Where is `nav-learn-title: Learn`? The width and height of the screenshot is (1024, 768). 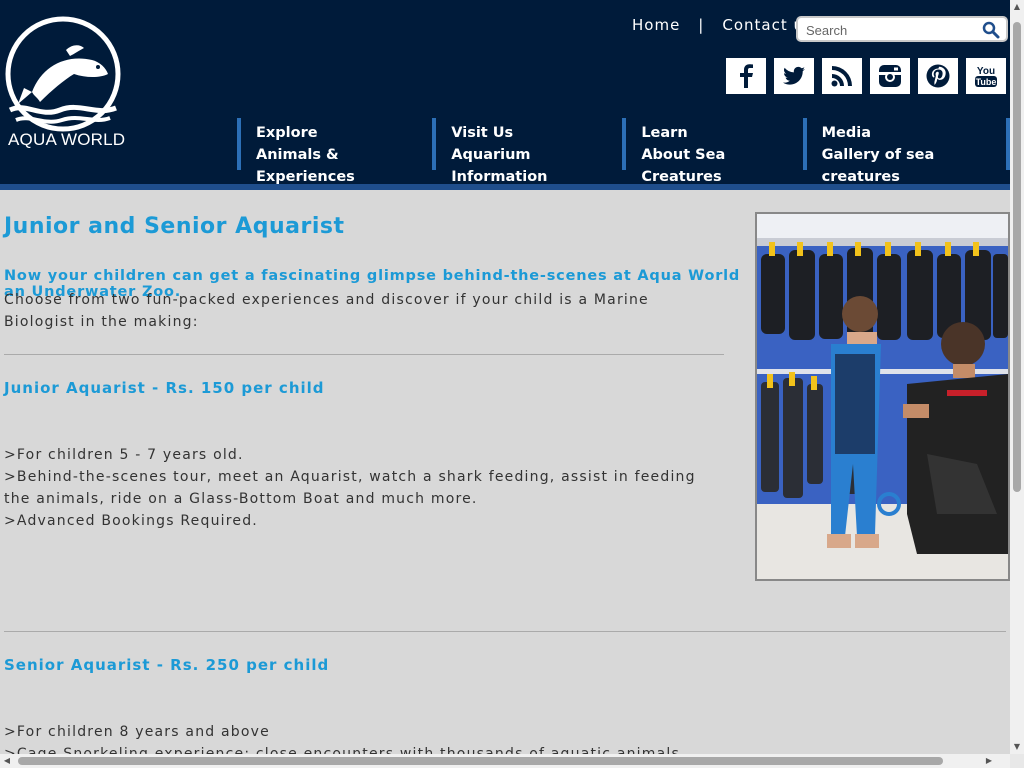
nav-learn-title: Learn is located at coordinates (664, 133).